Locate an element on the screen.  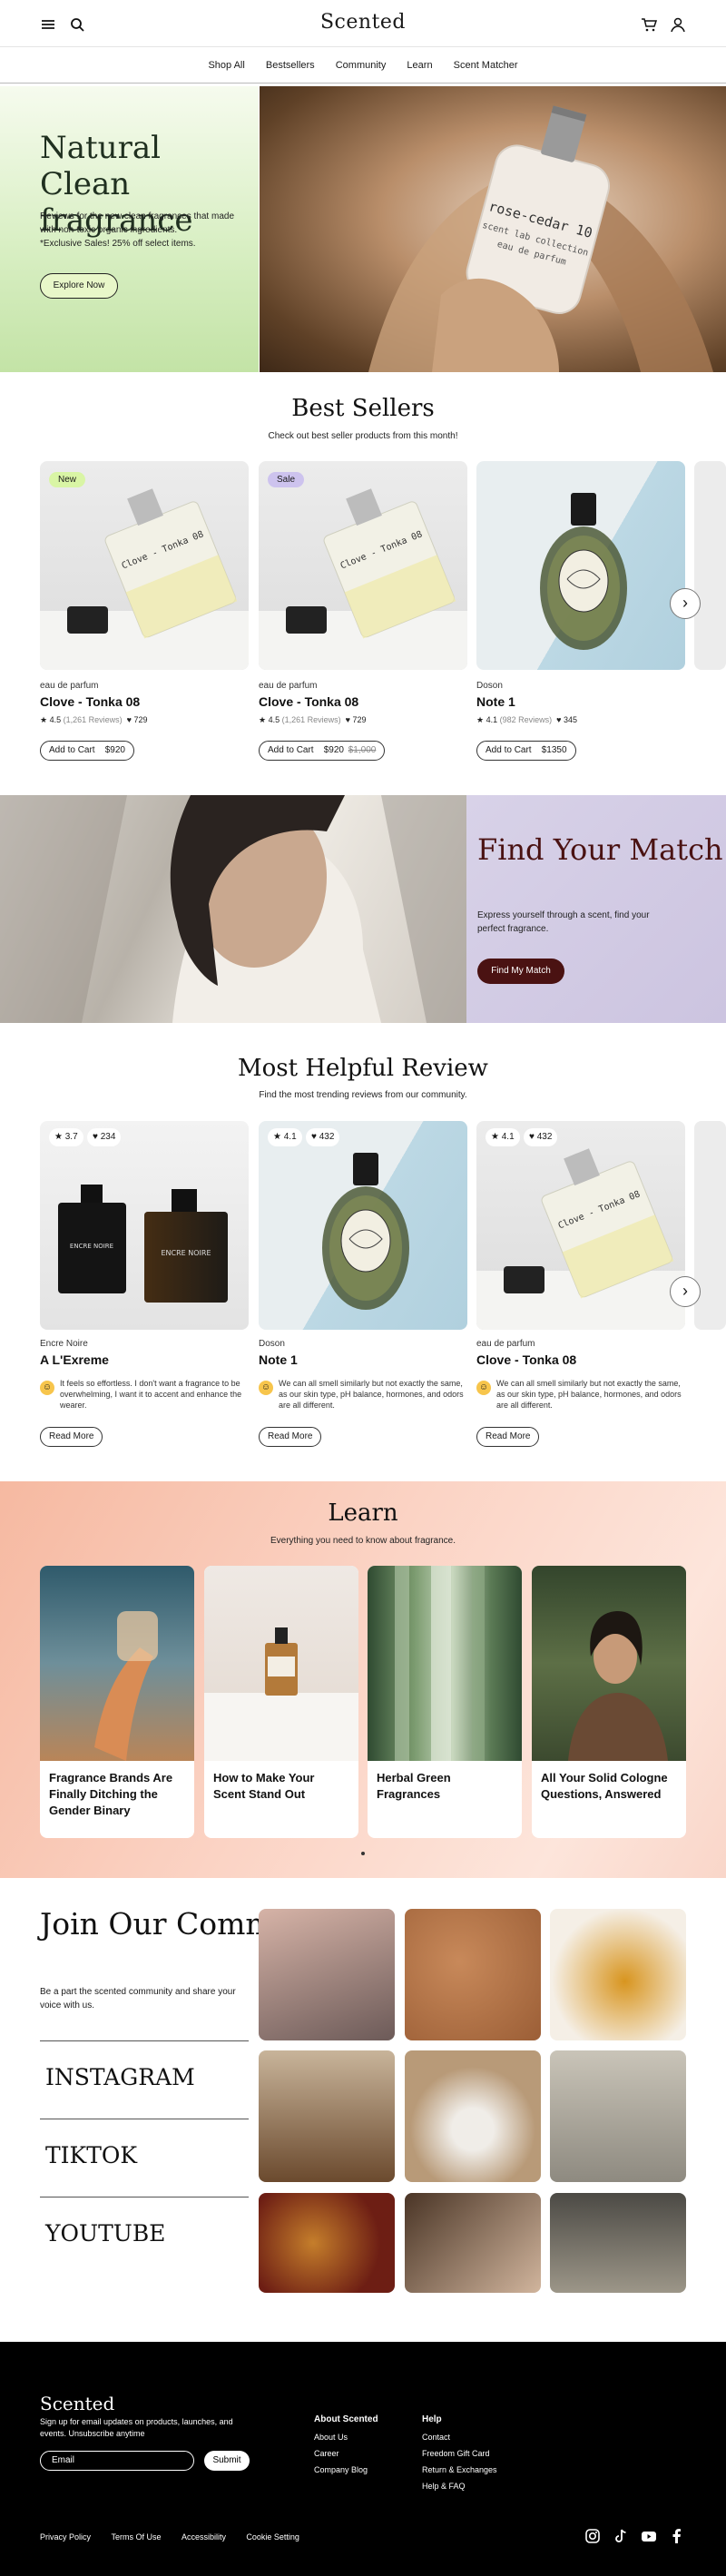
best-sellers-title: Best Sellers is located at coordinates (363, 408).